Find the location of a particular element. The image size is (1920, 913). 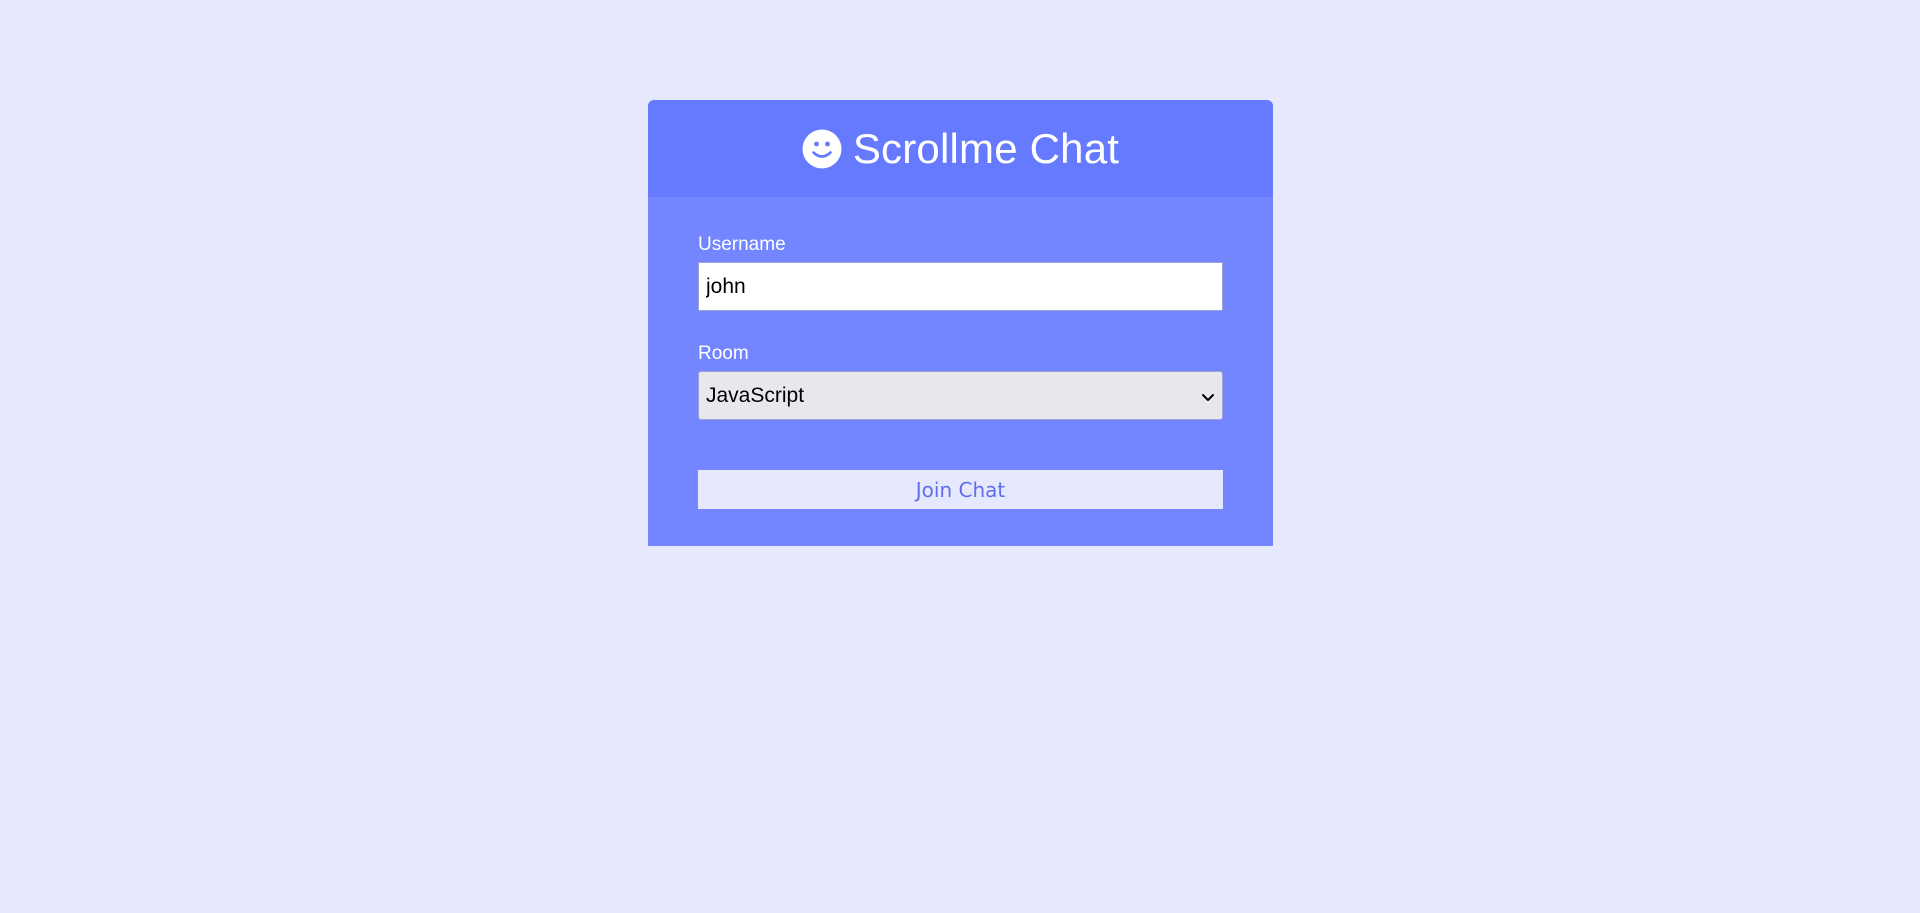

room-control: Room JavaScript is located at coordinates (960, 381).